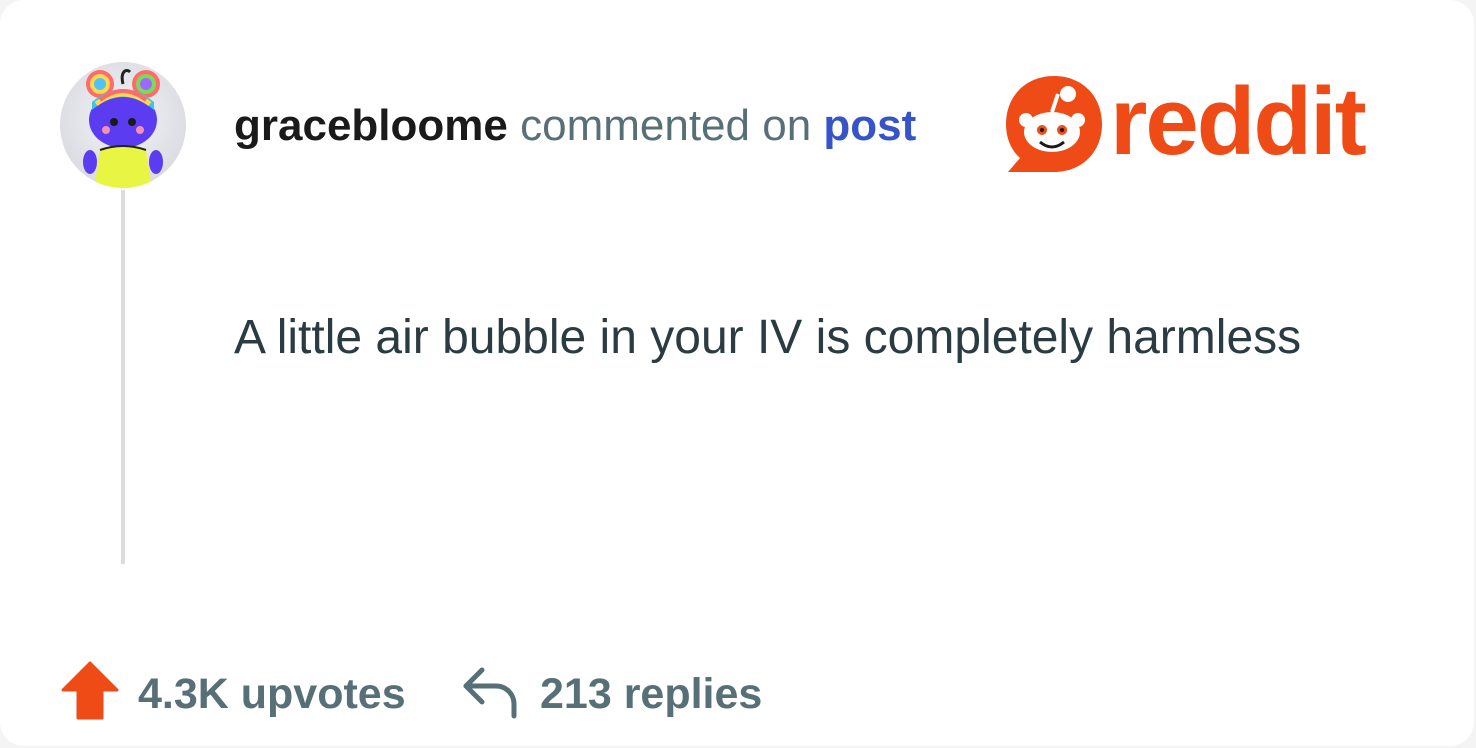  What do you see at coordinates (1238, 121) in the screenshot?
I see `reddit-wordmark: reddit` at bounding box center [1238, 121].